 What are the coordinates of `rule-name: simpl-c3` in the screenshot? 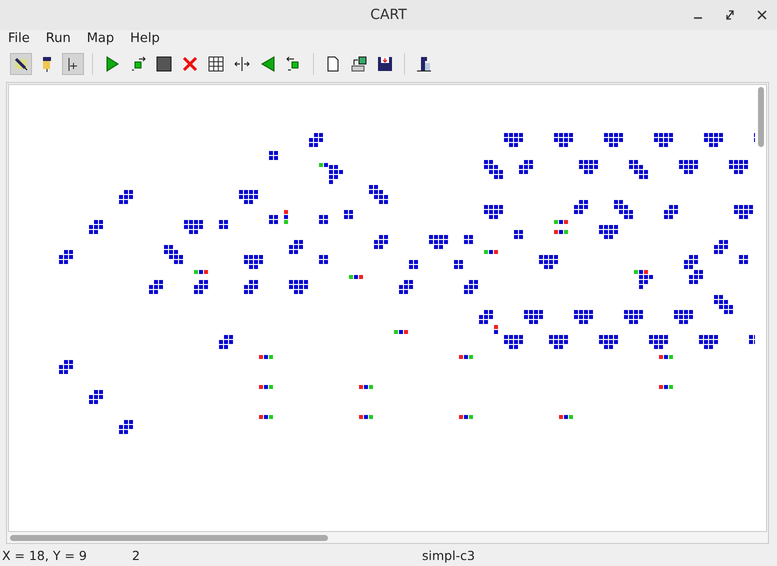 It's located at (448, 555).